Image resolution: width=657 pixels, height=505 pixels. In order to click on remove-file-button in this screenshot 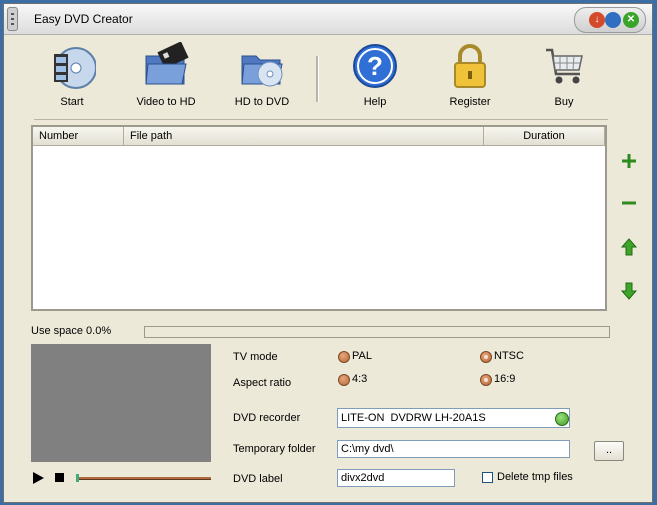, I will do `click(629, 203)`.